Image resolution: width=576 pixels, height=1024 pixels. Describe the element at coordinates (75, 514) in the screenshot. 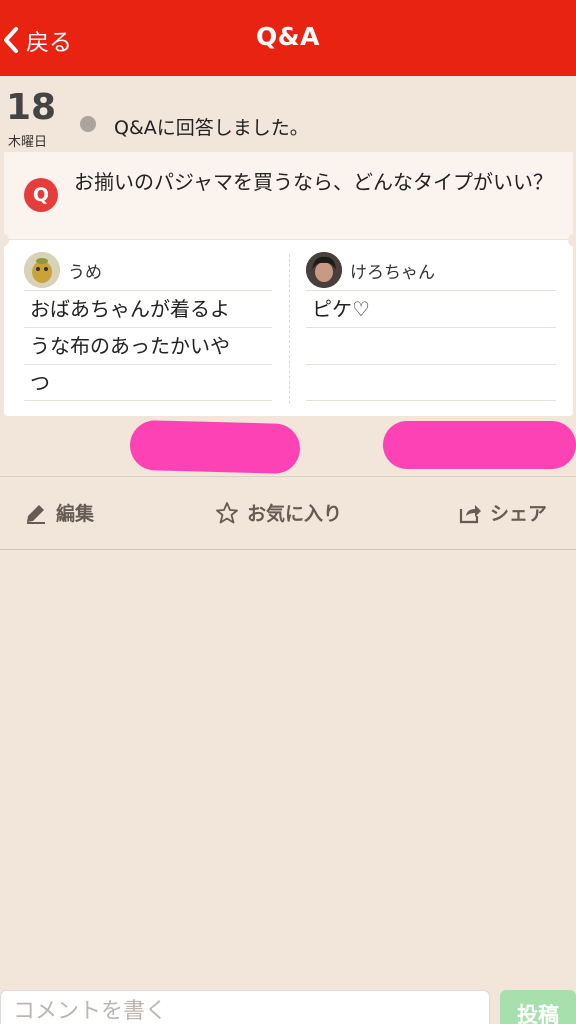

I see `edit-label: 編集` at that location.